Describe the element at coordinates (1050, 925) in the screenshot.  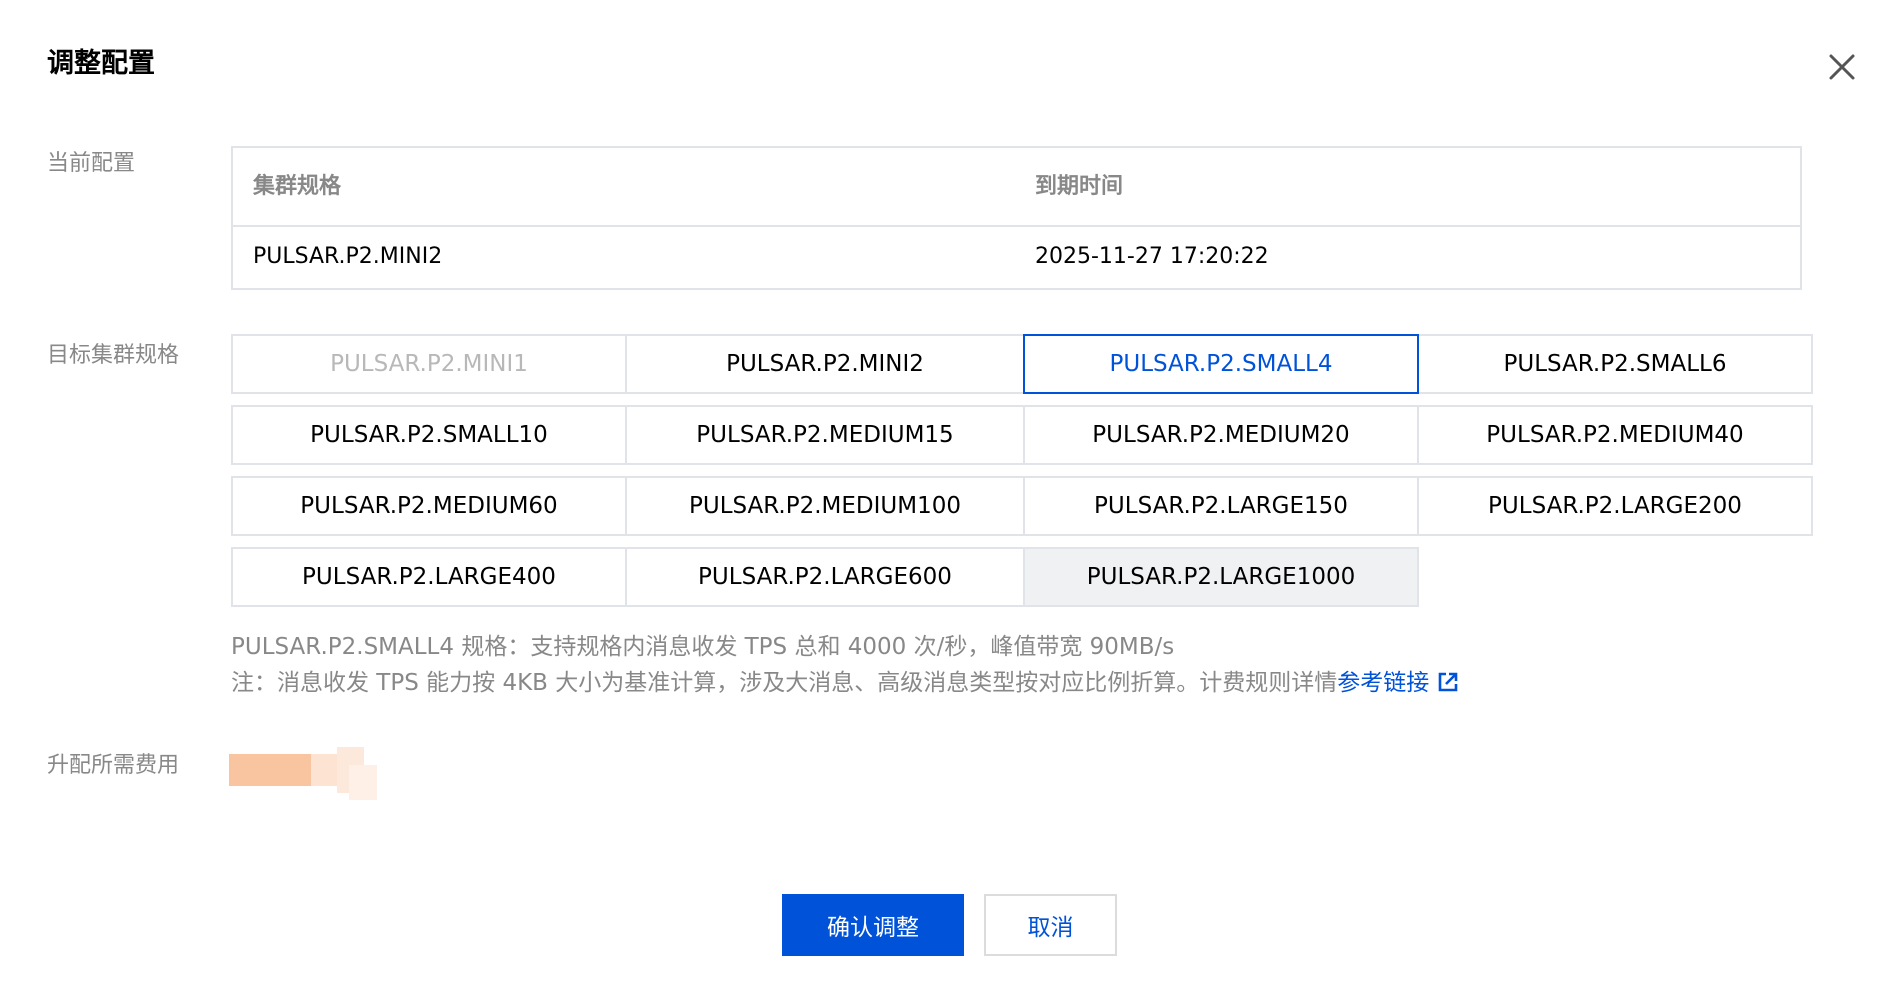
I see `cancel-button: 取消` at that location.